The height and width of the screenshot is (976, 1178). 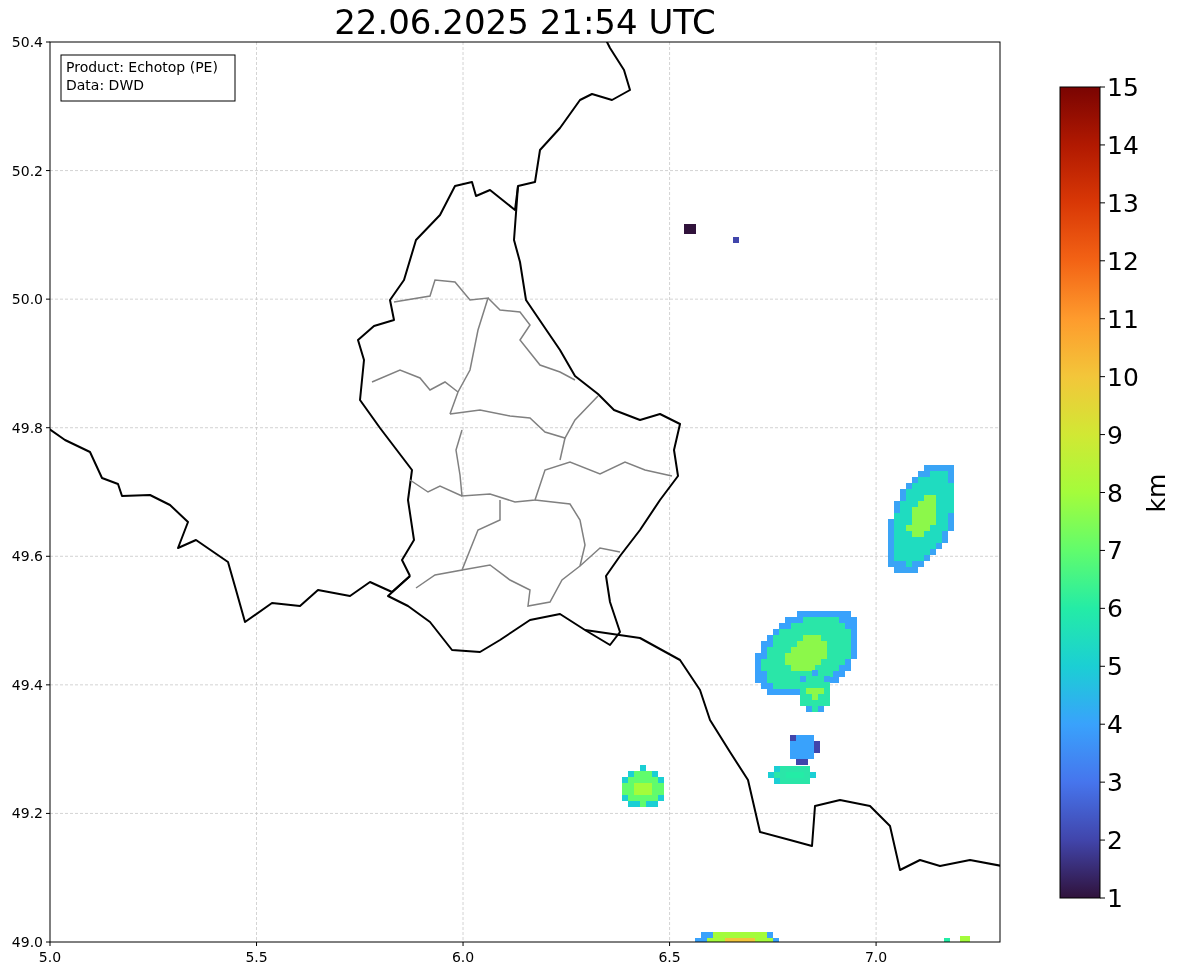 I want to click on y-tick-label: 49.4, so click(x=27, y=684).